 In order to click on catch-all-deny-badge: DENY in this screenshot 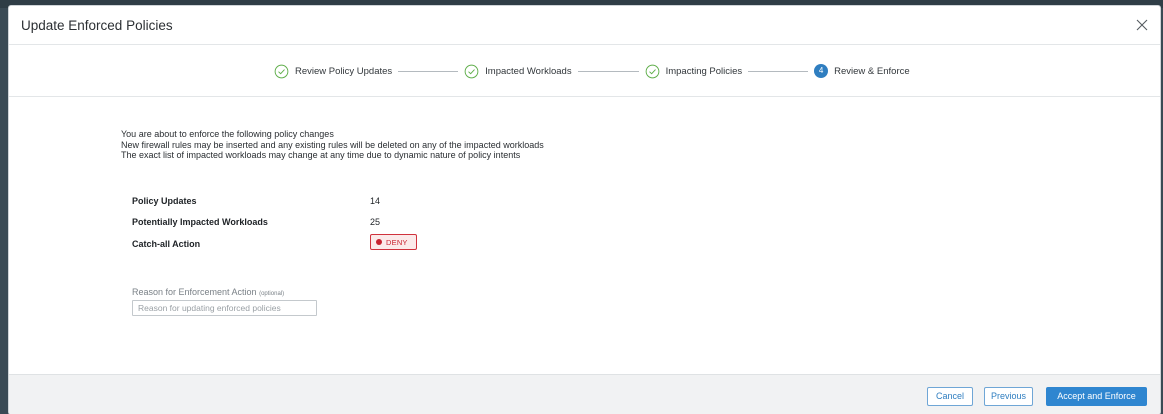, I will do `click(393, 242)`.